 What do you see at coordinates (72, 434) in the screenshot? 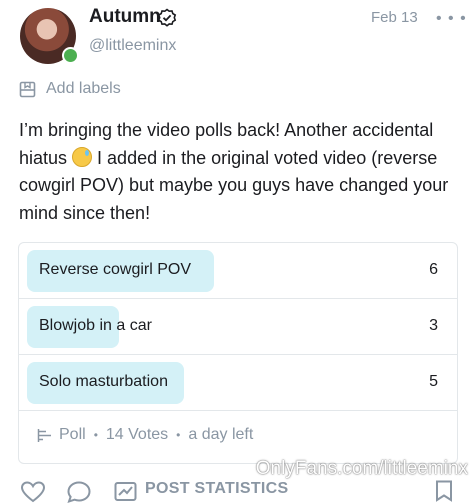
I see `poll-type-label: Poll` at bounding box center [72, 434].